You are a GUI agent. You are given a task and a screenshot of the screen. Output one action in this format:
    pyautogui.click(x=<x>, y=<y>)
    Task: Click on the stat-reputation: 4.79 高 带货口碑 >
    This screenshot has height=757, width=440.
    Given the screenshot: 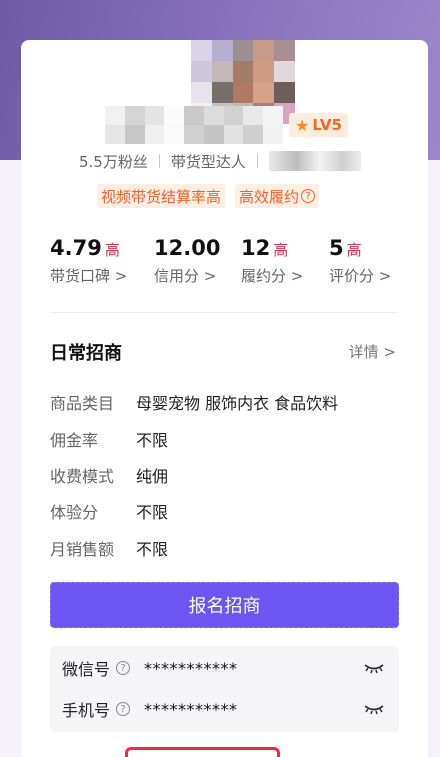 What is the action you would take?
    pyautogui.click(x=88, y=261)
    